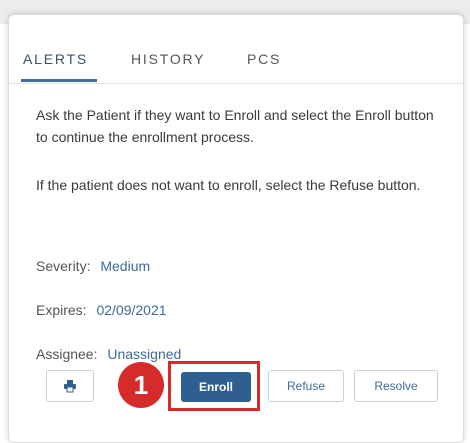 The height and width of the screenshot is (443, 470). What do you see at coordinates (59, 80) in the screenshot?
I see `active-tab-indicator` at bounding box center [59, 80].